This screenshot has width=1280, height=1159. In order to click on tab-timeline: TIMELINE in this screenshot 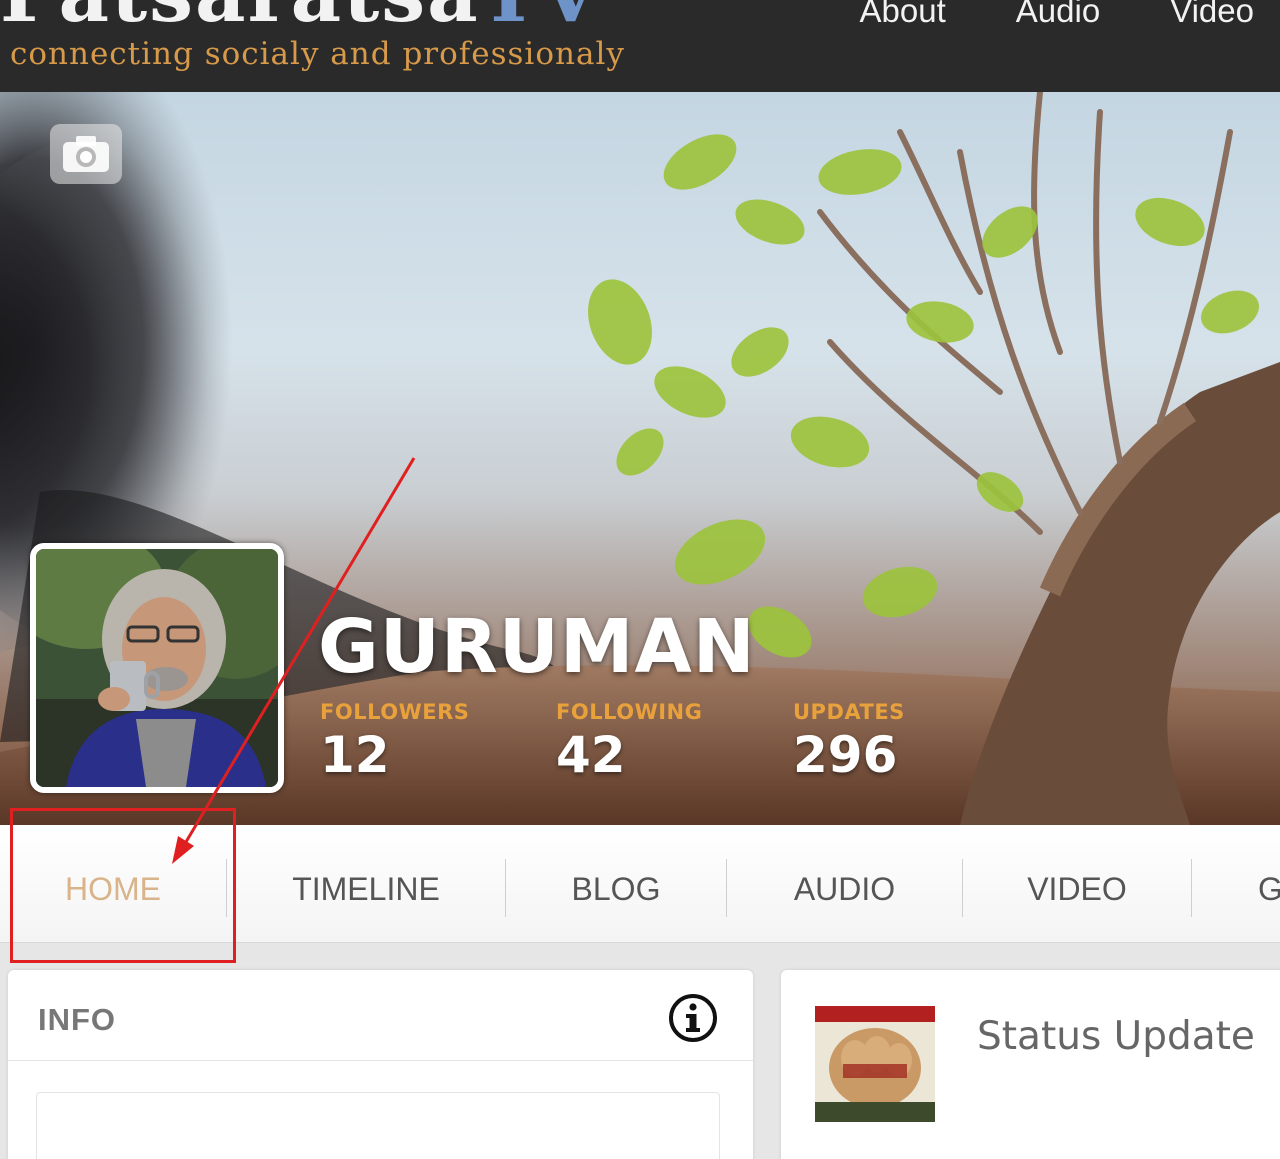, I will do `click(366, 884)`.